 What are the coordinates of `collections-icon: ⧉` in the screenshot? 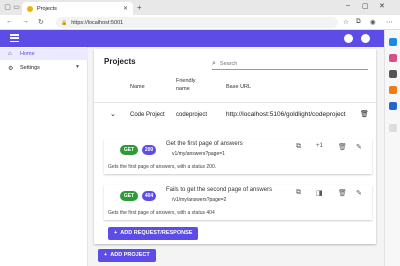 It's located at (358, 22).